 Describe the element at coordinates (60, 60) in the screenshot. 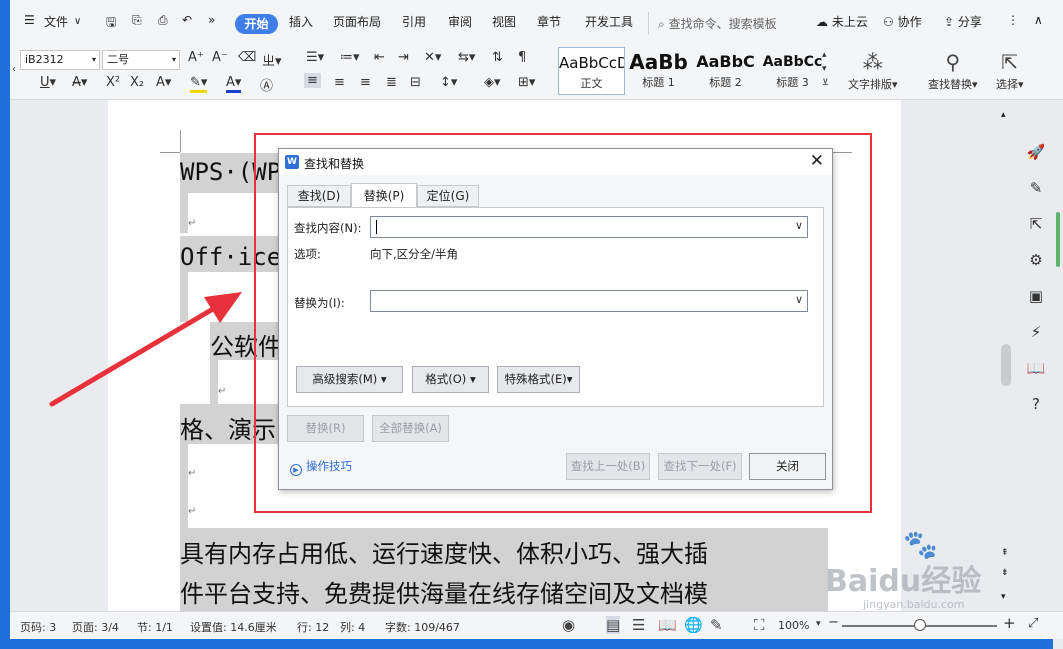

I see `font-name-select: iB2312 ▾` at that location.